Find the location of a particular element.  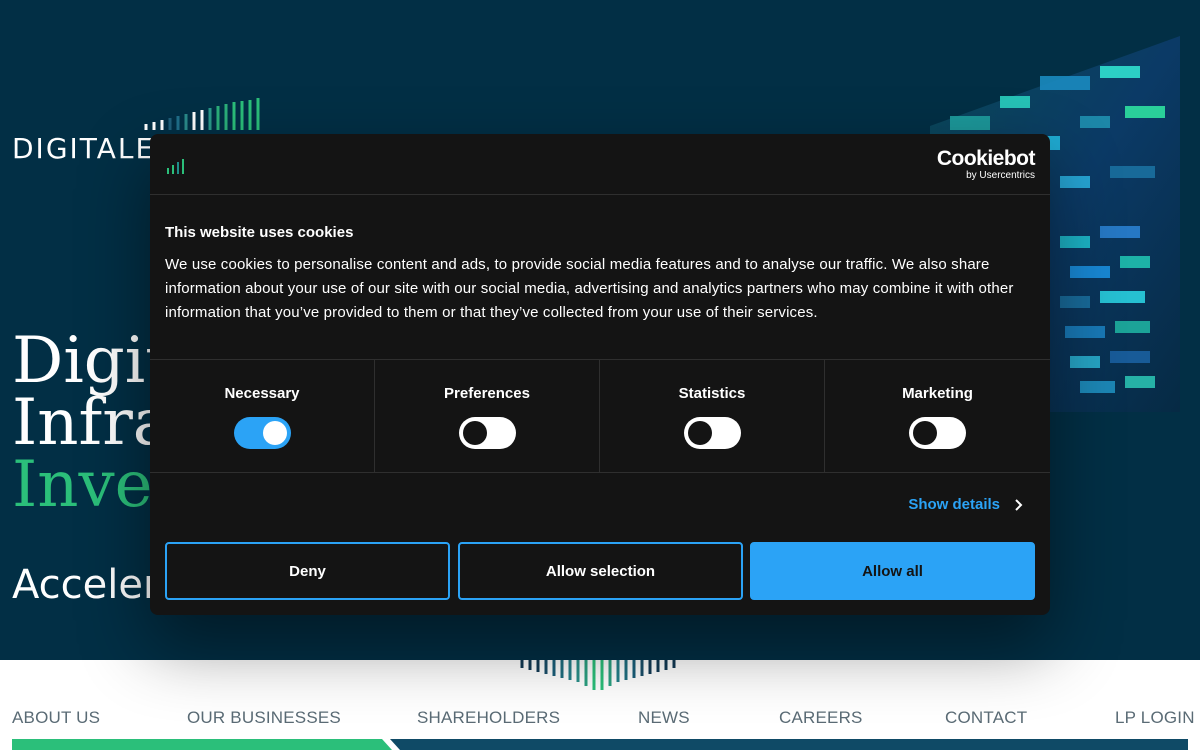

category-necessary: Necessary is located at coordinates (262, 416).